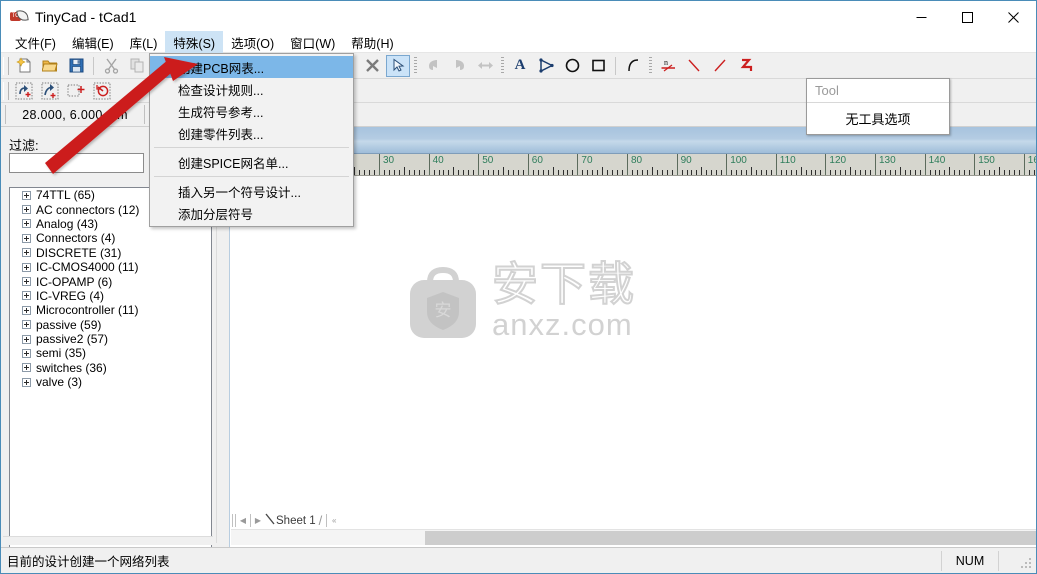  I want to click on close-button, so click(1013, 17).